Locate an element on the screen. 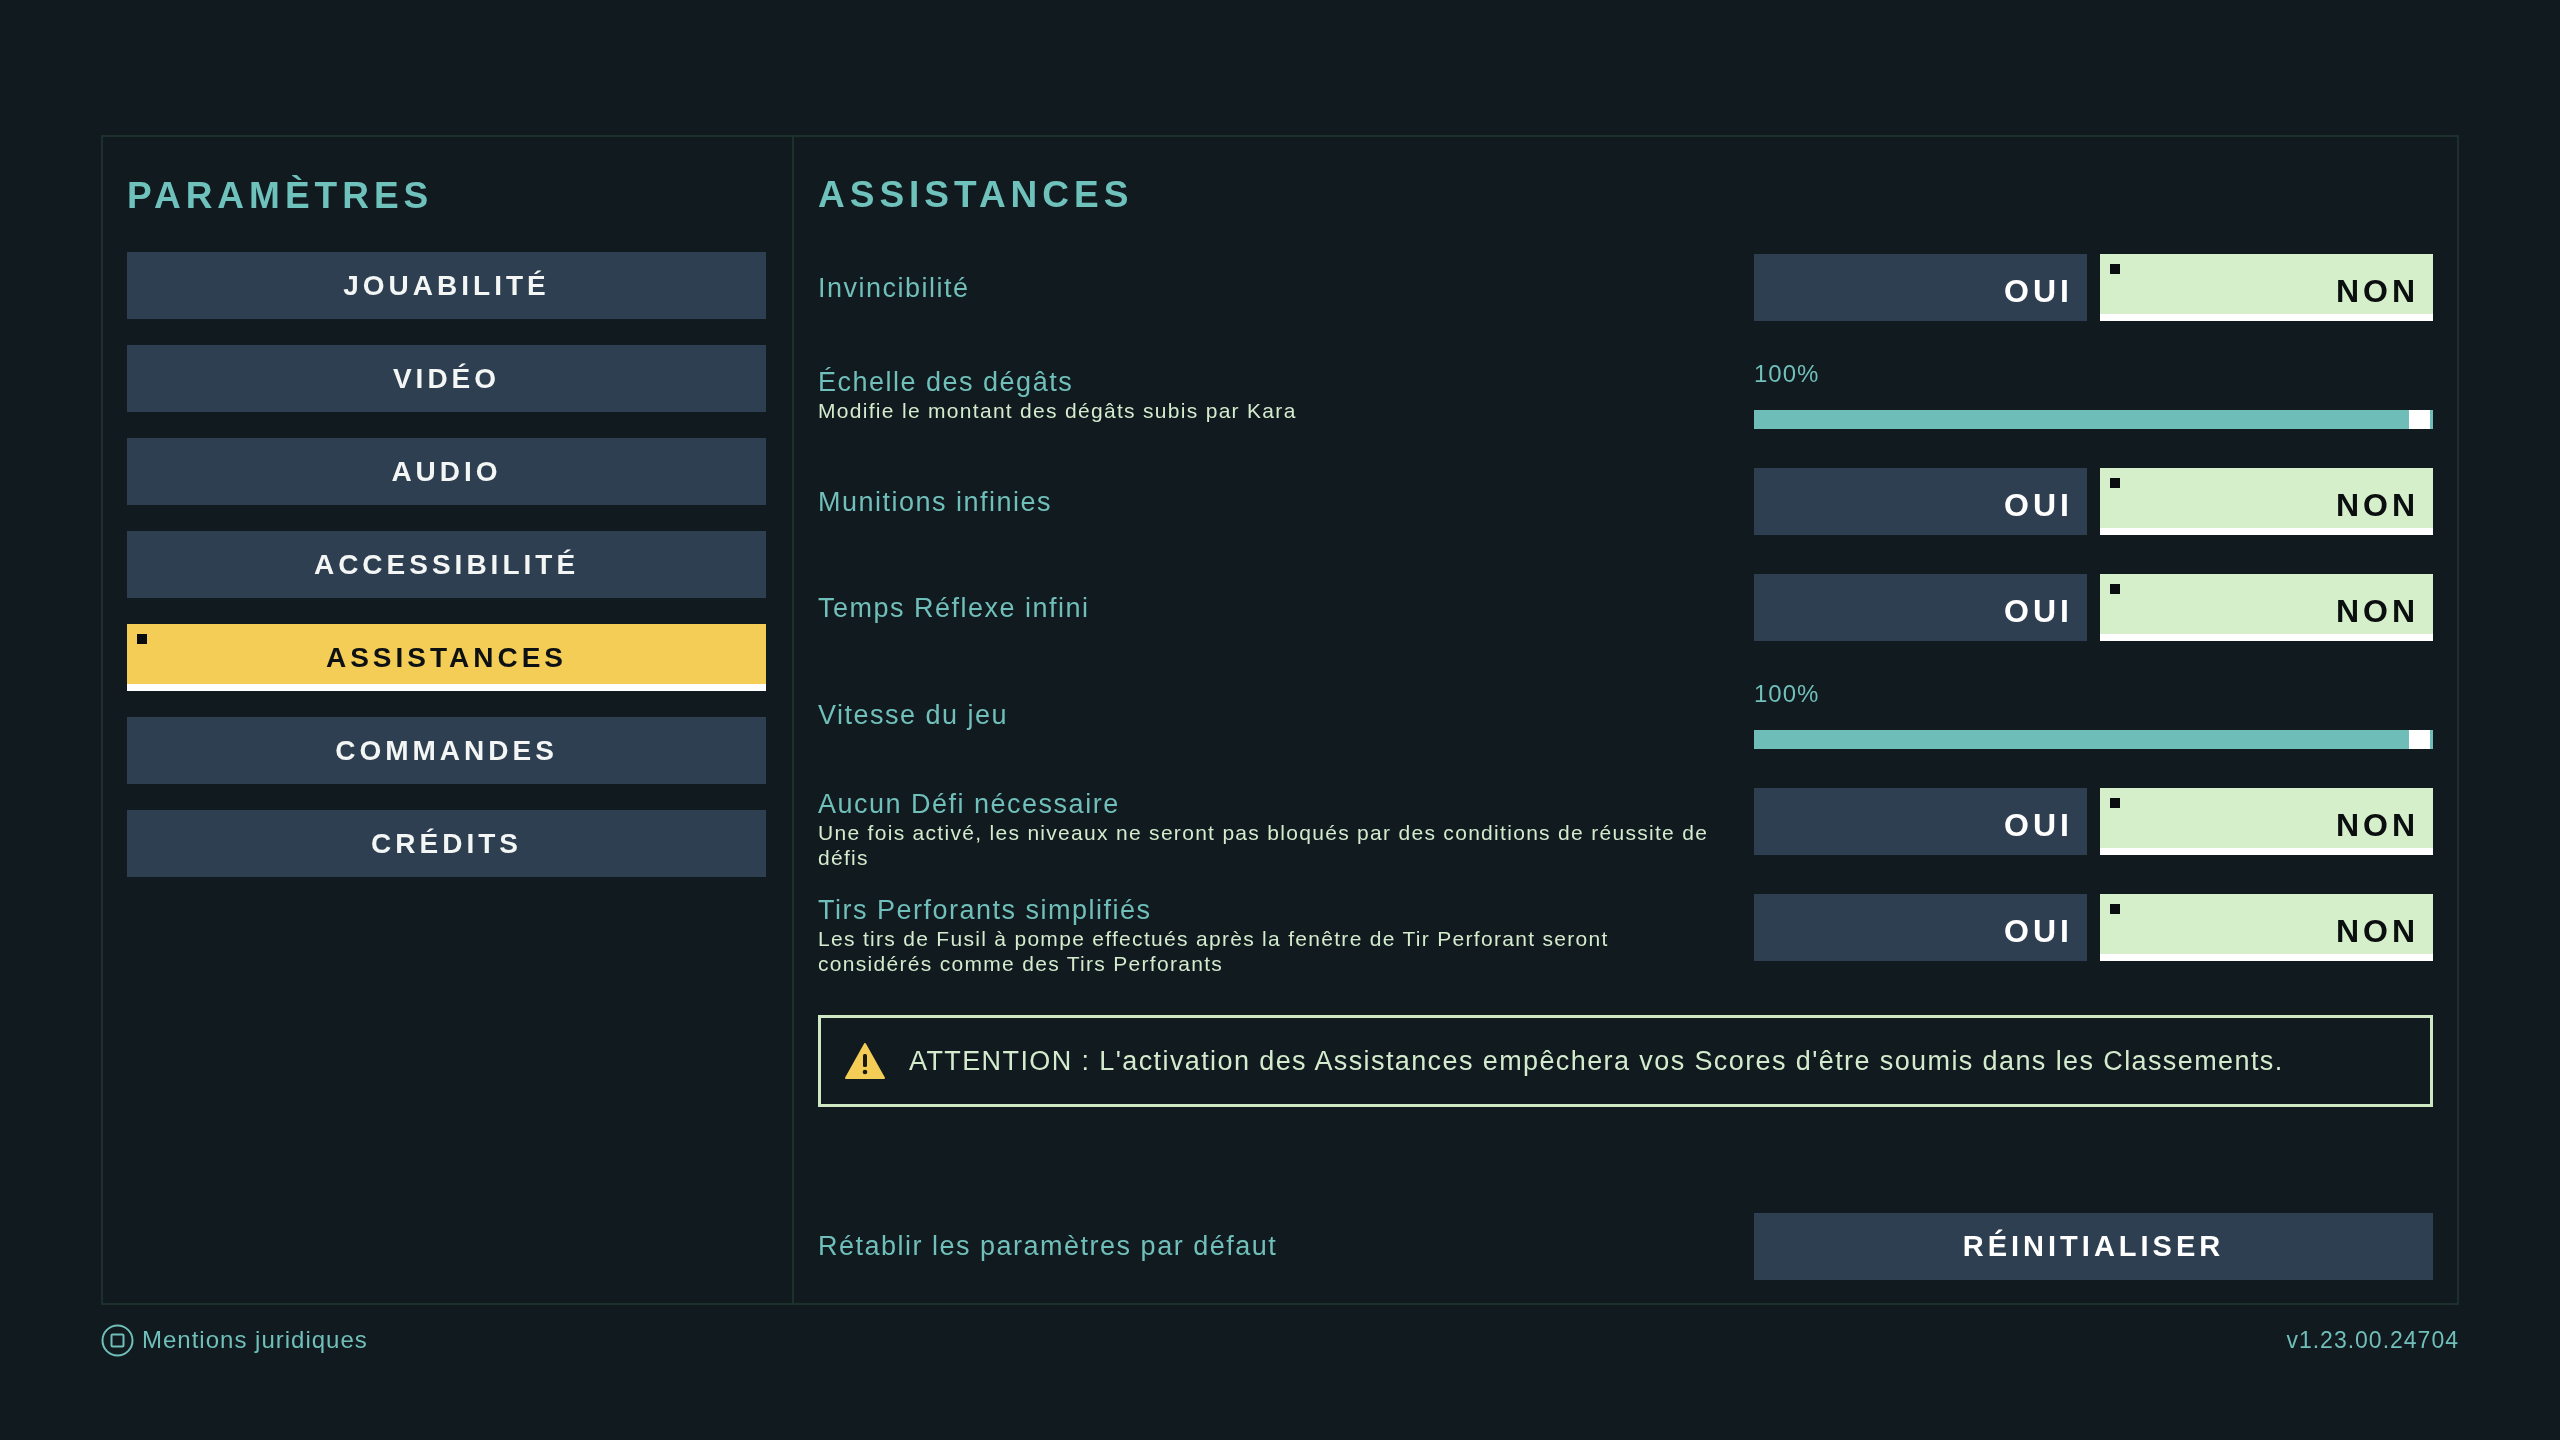 The width and height of the screenshot is (2560, 1440). nav-tab: VIDÉO is located at coordinates (446, 378).